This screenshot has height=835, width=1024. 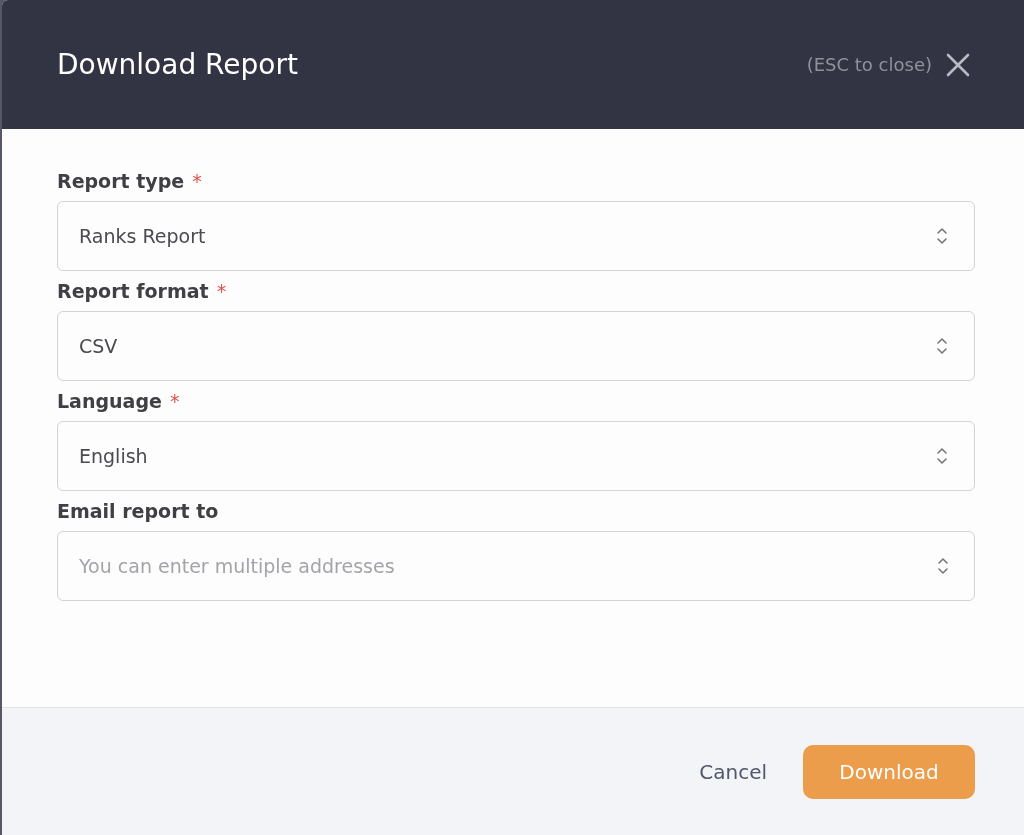 I want to click on close-button, so click(x=958, y=64).